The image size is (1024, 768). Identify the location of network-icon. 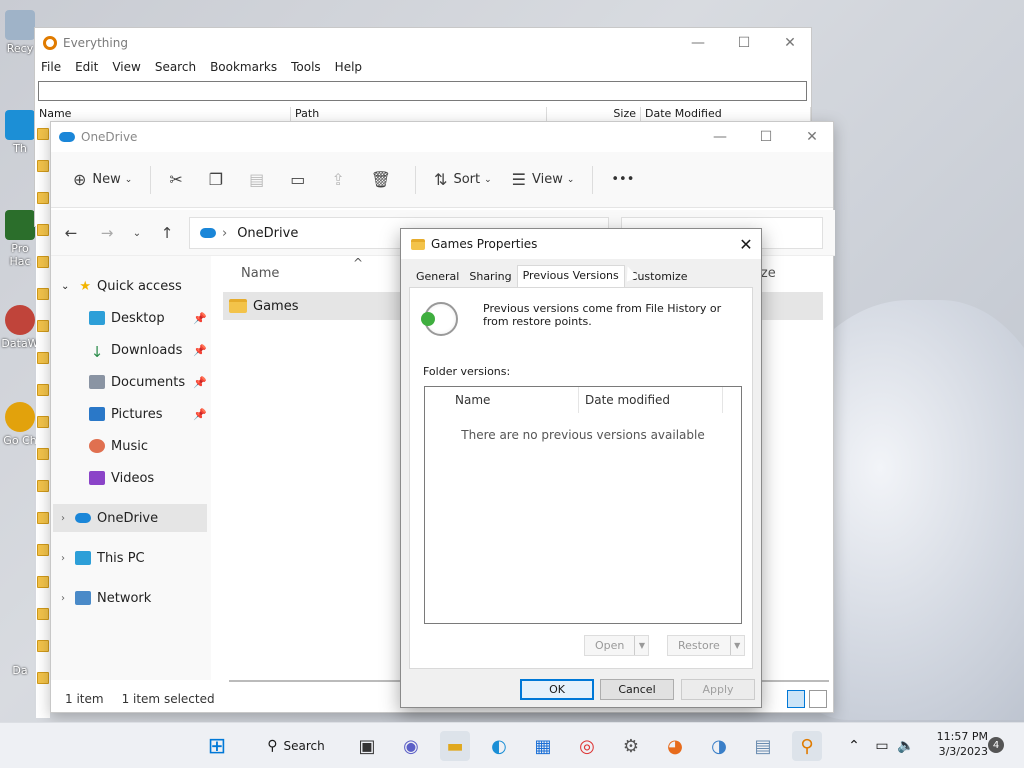
(83, 598).